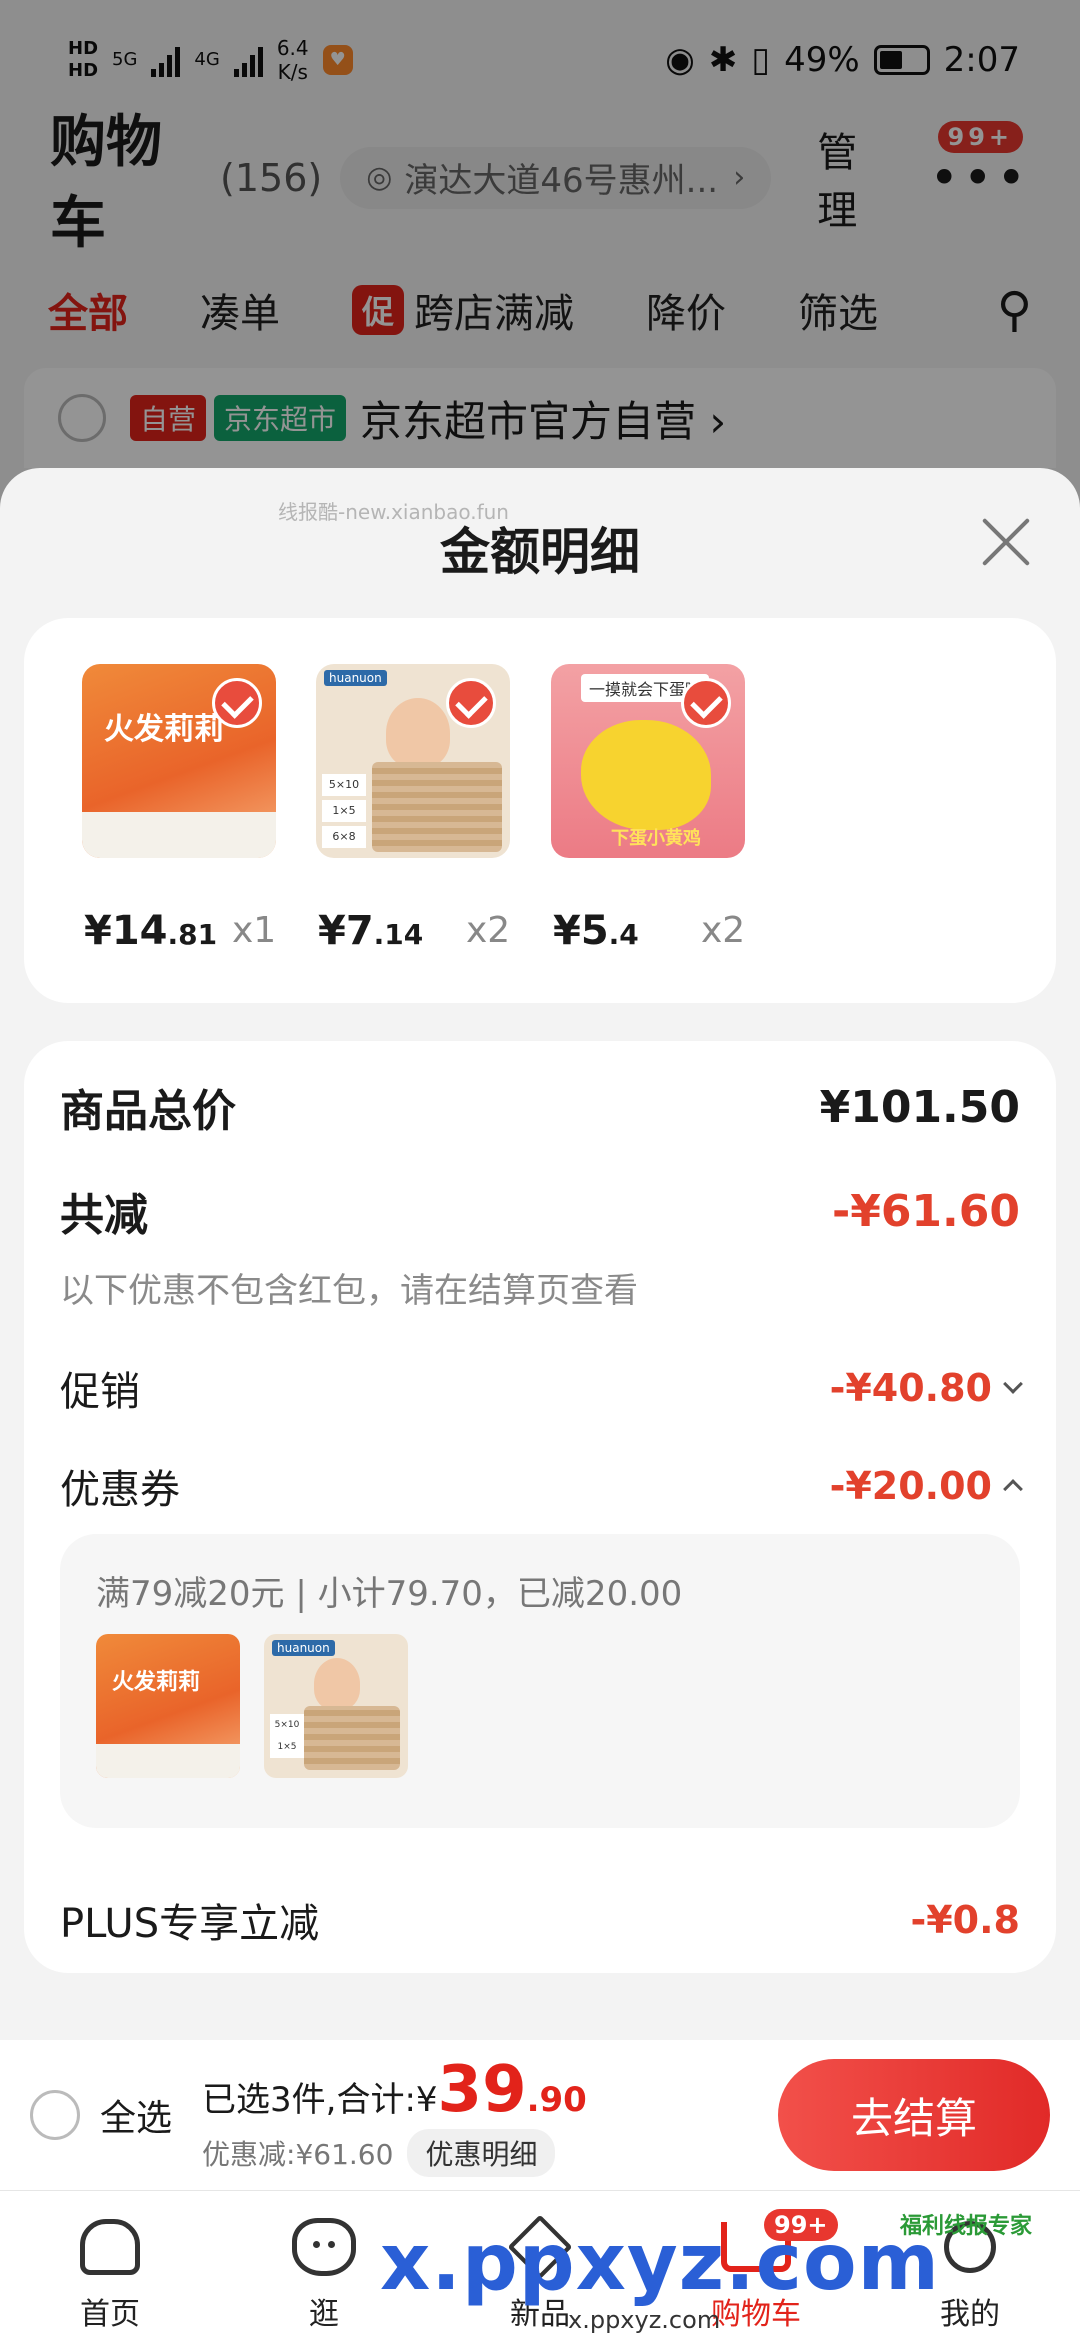 The height and width of the screenshot is (2340, 1080). What do you see at coordinates (320, 2100) in the screenshot?
I see `selected-summary: 已选3件,合计:¥` at bounding box center [320, 2100].